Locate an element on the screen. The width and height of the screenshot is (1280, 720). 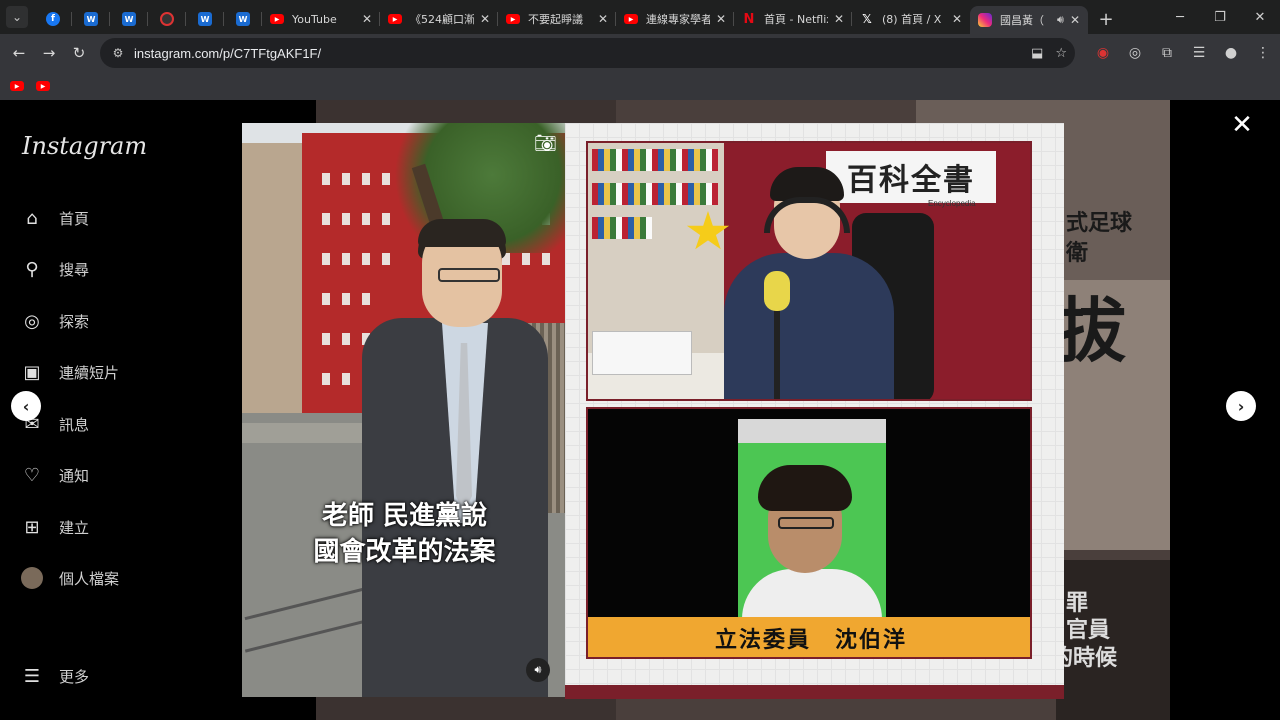
chevron-left-icon: ‹ is located at coordinates (26, 406).